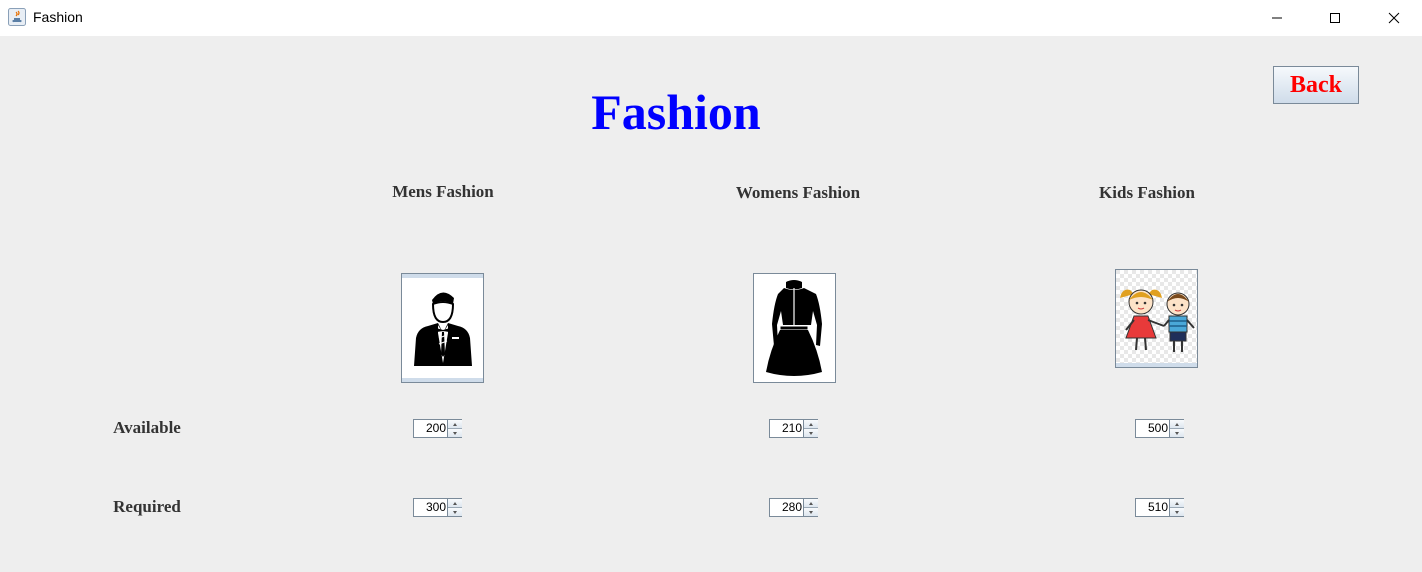 The width and height of the screenshot is (1422, 572). What do you see at coordinates (1316, 85) in the screenshot?
I see `back-button: Back` at bounding box center [1316, 85].